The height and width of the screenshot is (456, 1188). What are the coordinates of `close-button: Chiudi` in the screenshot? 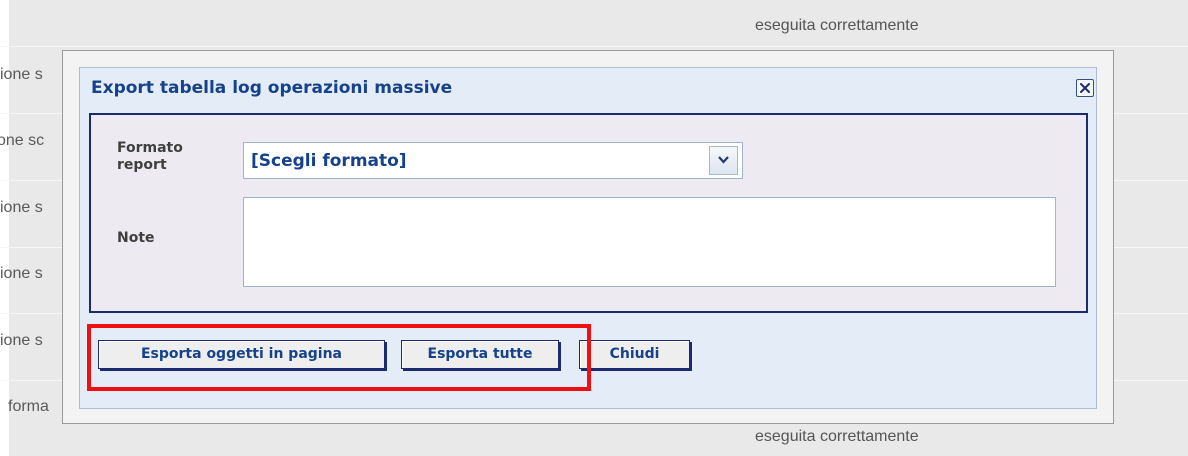 It's located at (634, 354).